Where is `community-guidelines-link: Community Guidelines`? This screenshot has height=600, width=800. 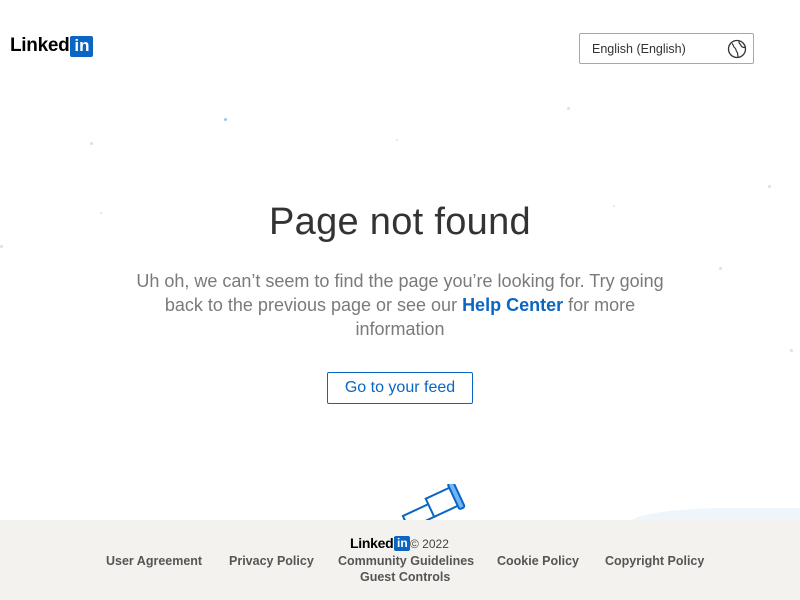 community-guidelines-link: Community Guidelines is located at coordinates (406, 561).